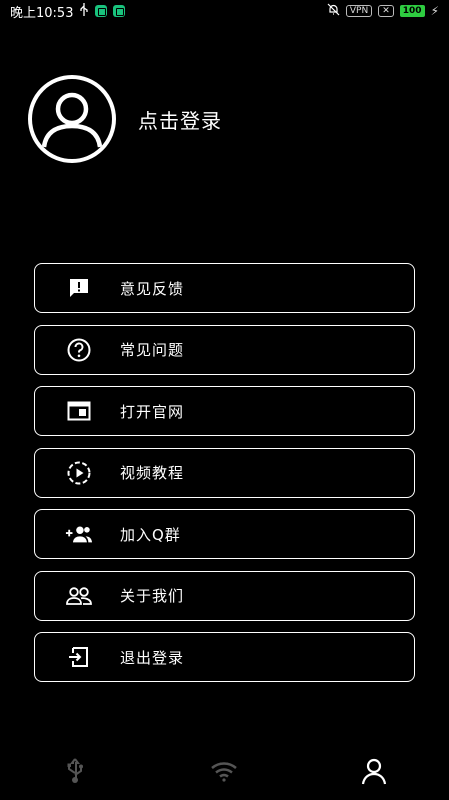 This screenshot has width=449, height=800. Describe the element at coordinates (412, 11) in the screenshot. I see `battery-indicator: 100` at that location.